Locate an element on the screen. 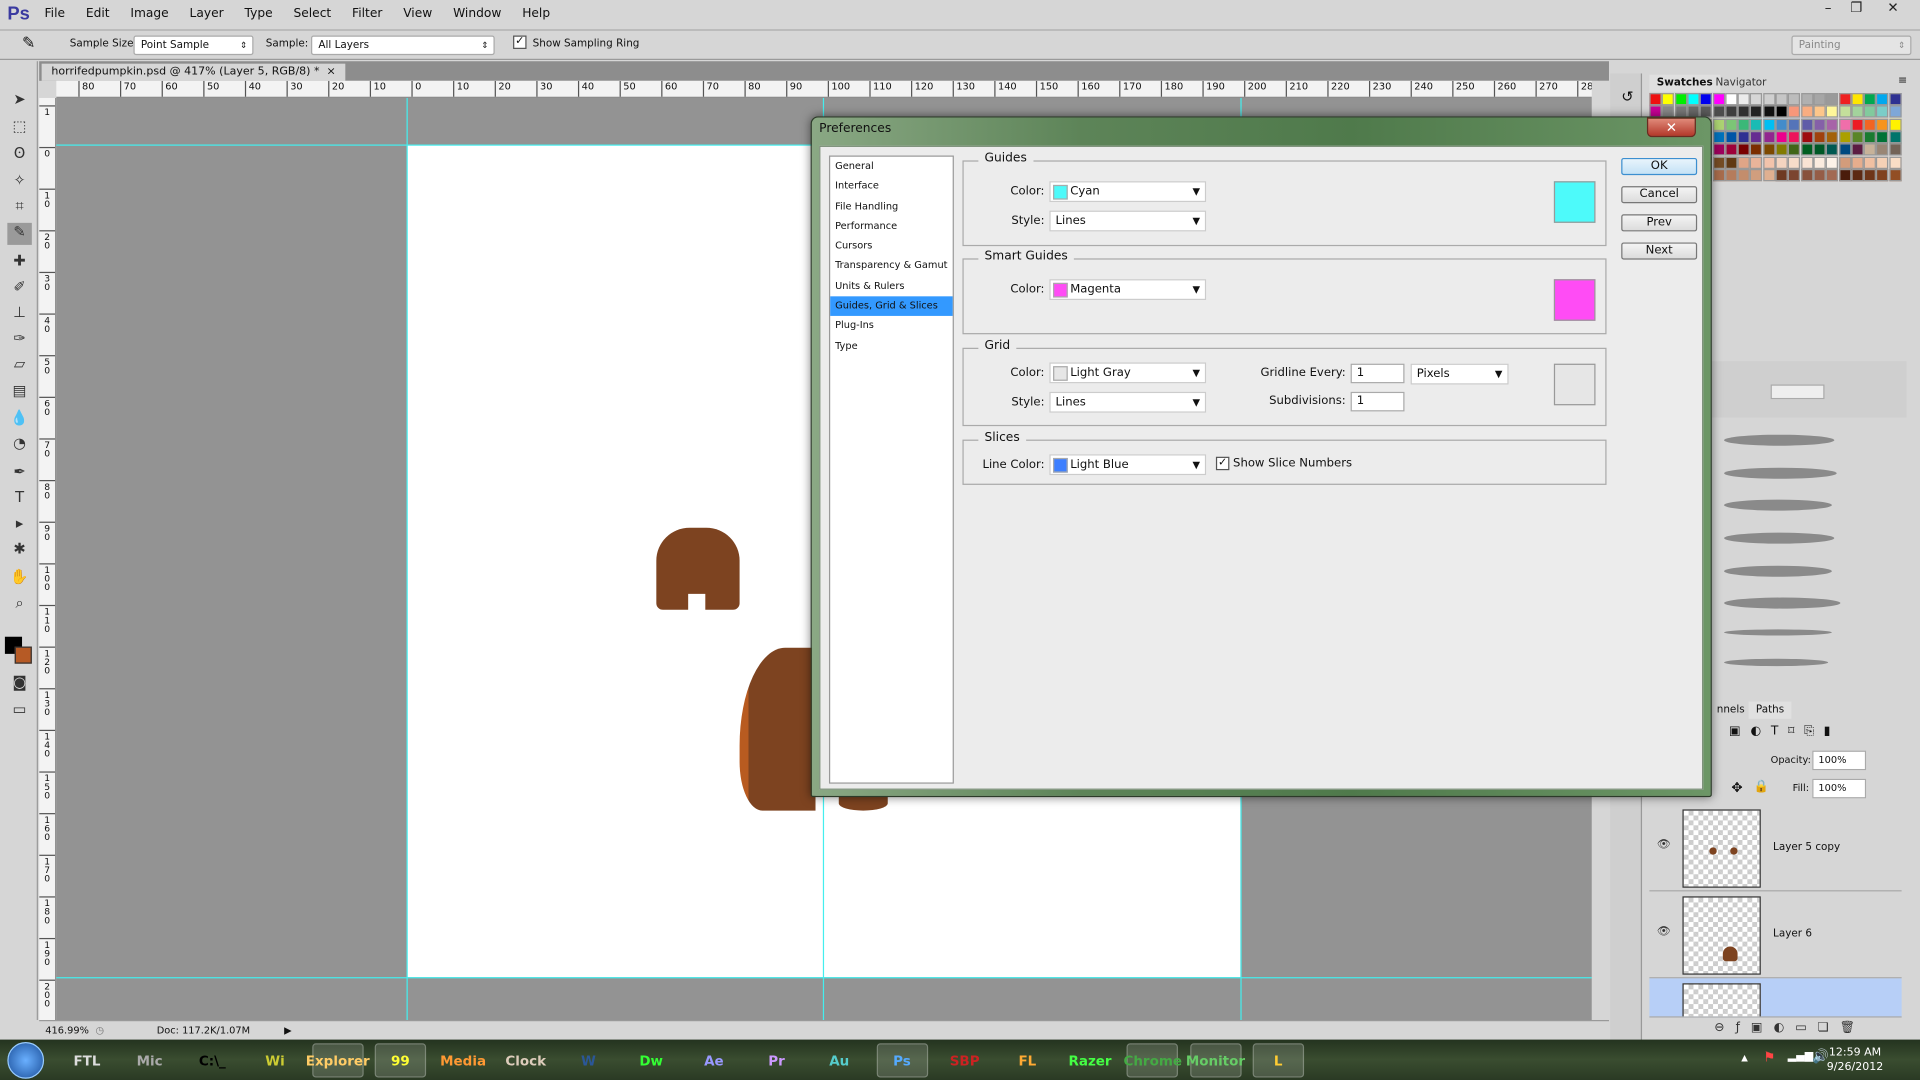 Image resolution: width=1920 pixels, height=1080 pixels. taskbar-app-99: 99 is located at coordinates (400, 1060).